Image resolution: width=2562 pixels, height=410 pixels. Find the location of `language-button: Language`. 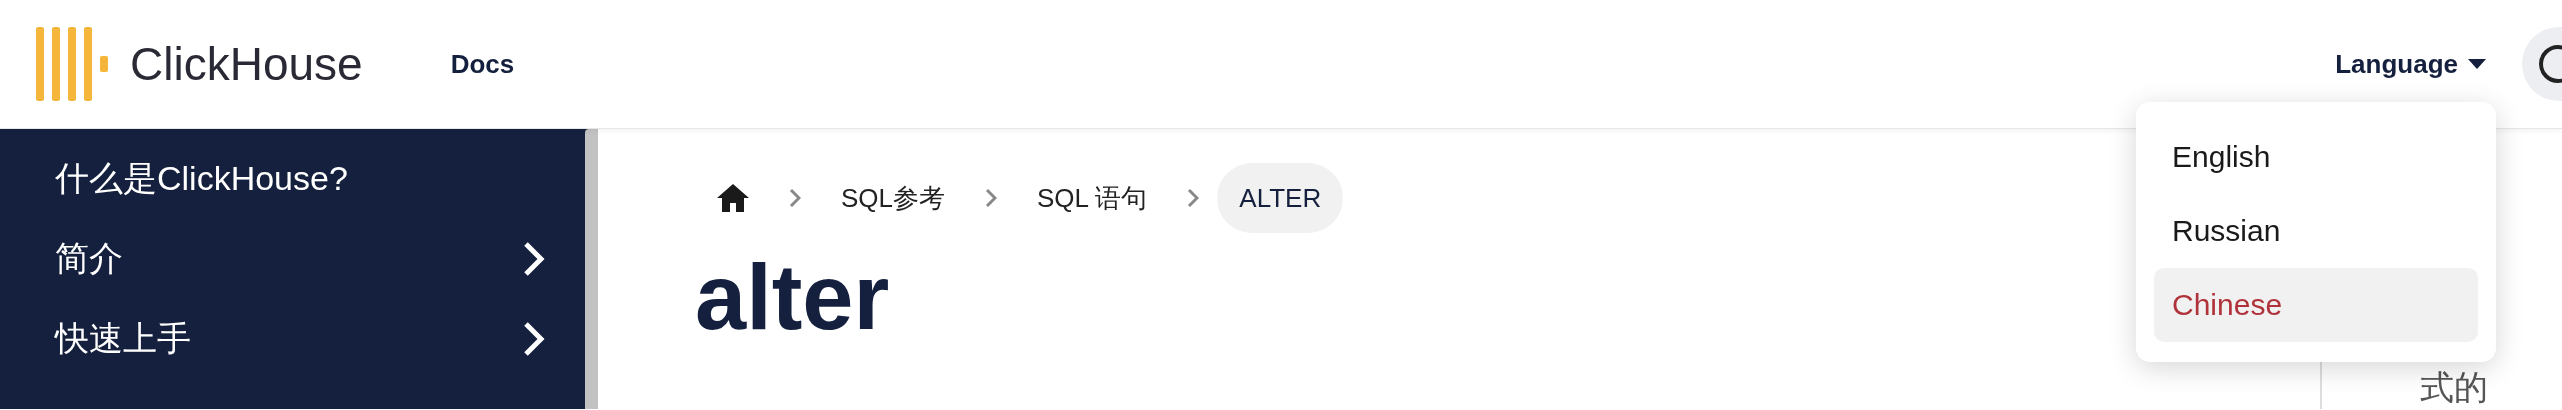

language-button: Language is located at coordinates (2410, 64).